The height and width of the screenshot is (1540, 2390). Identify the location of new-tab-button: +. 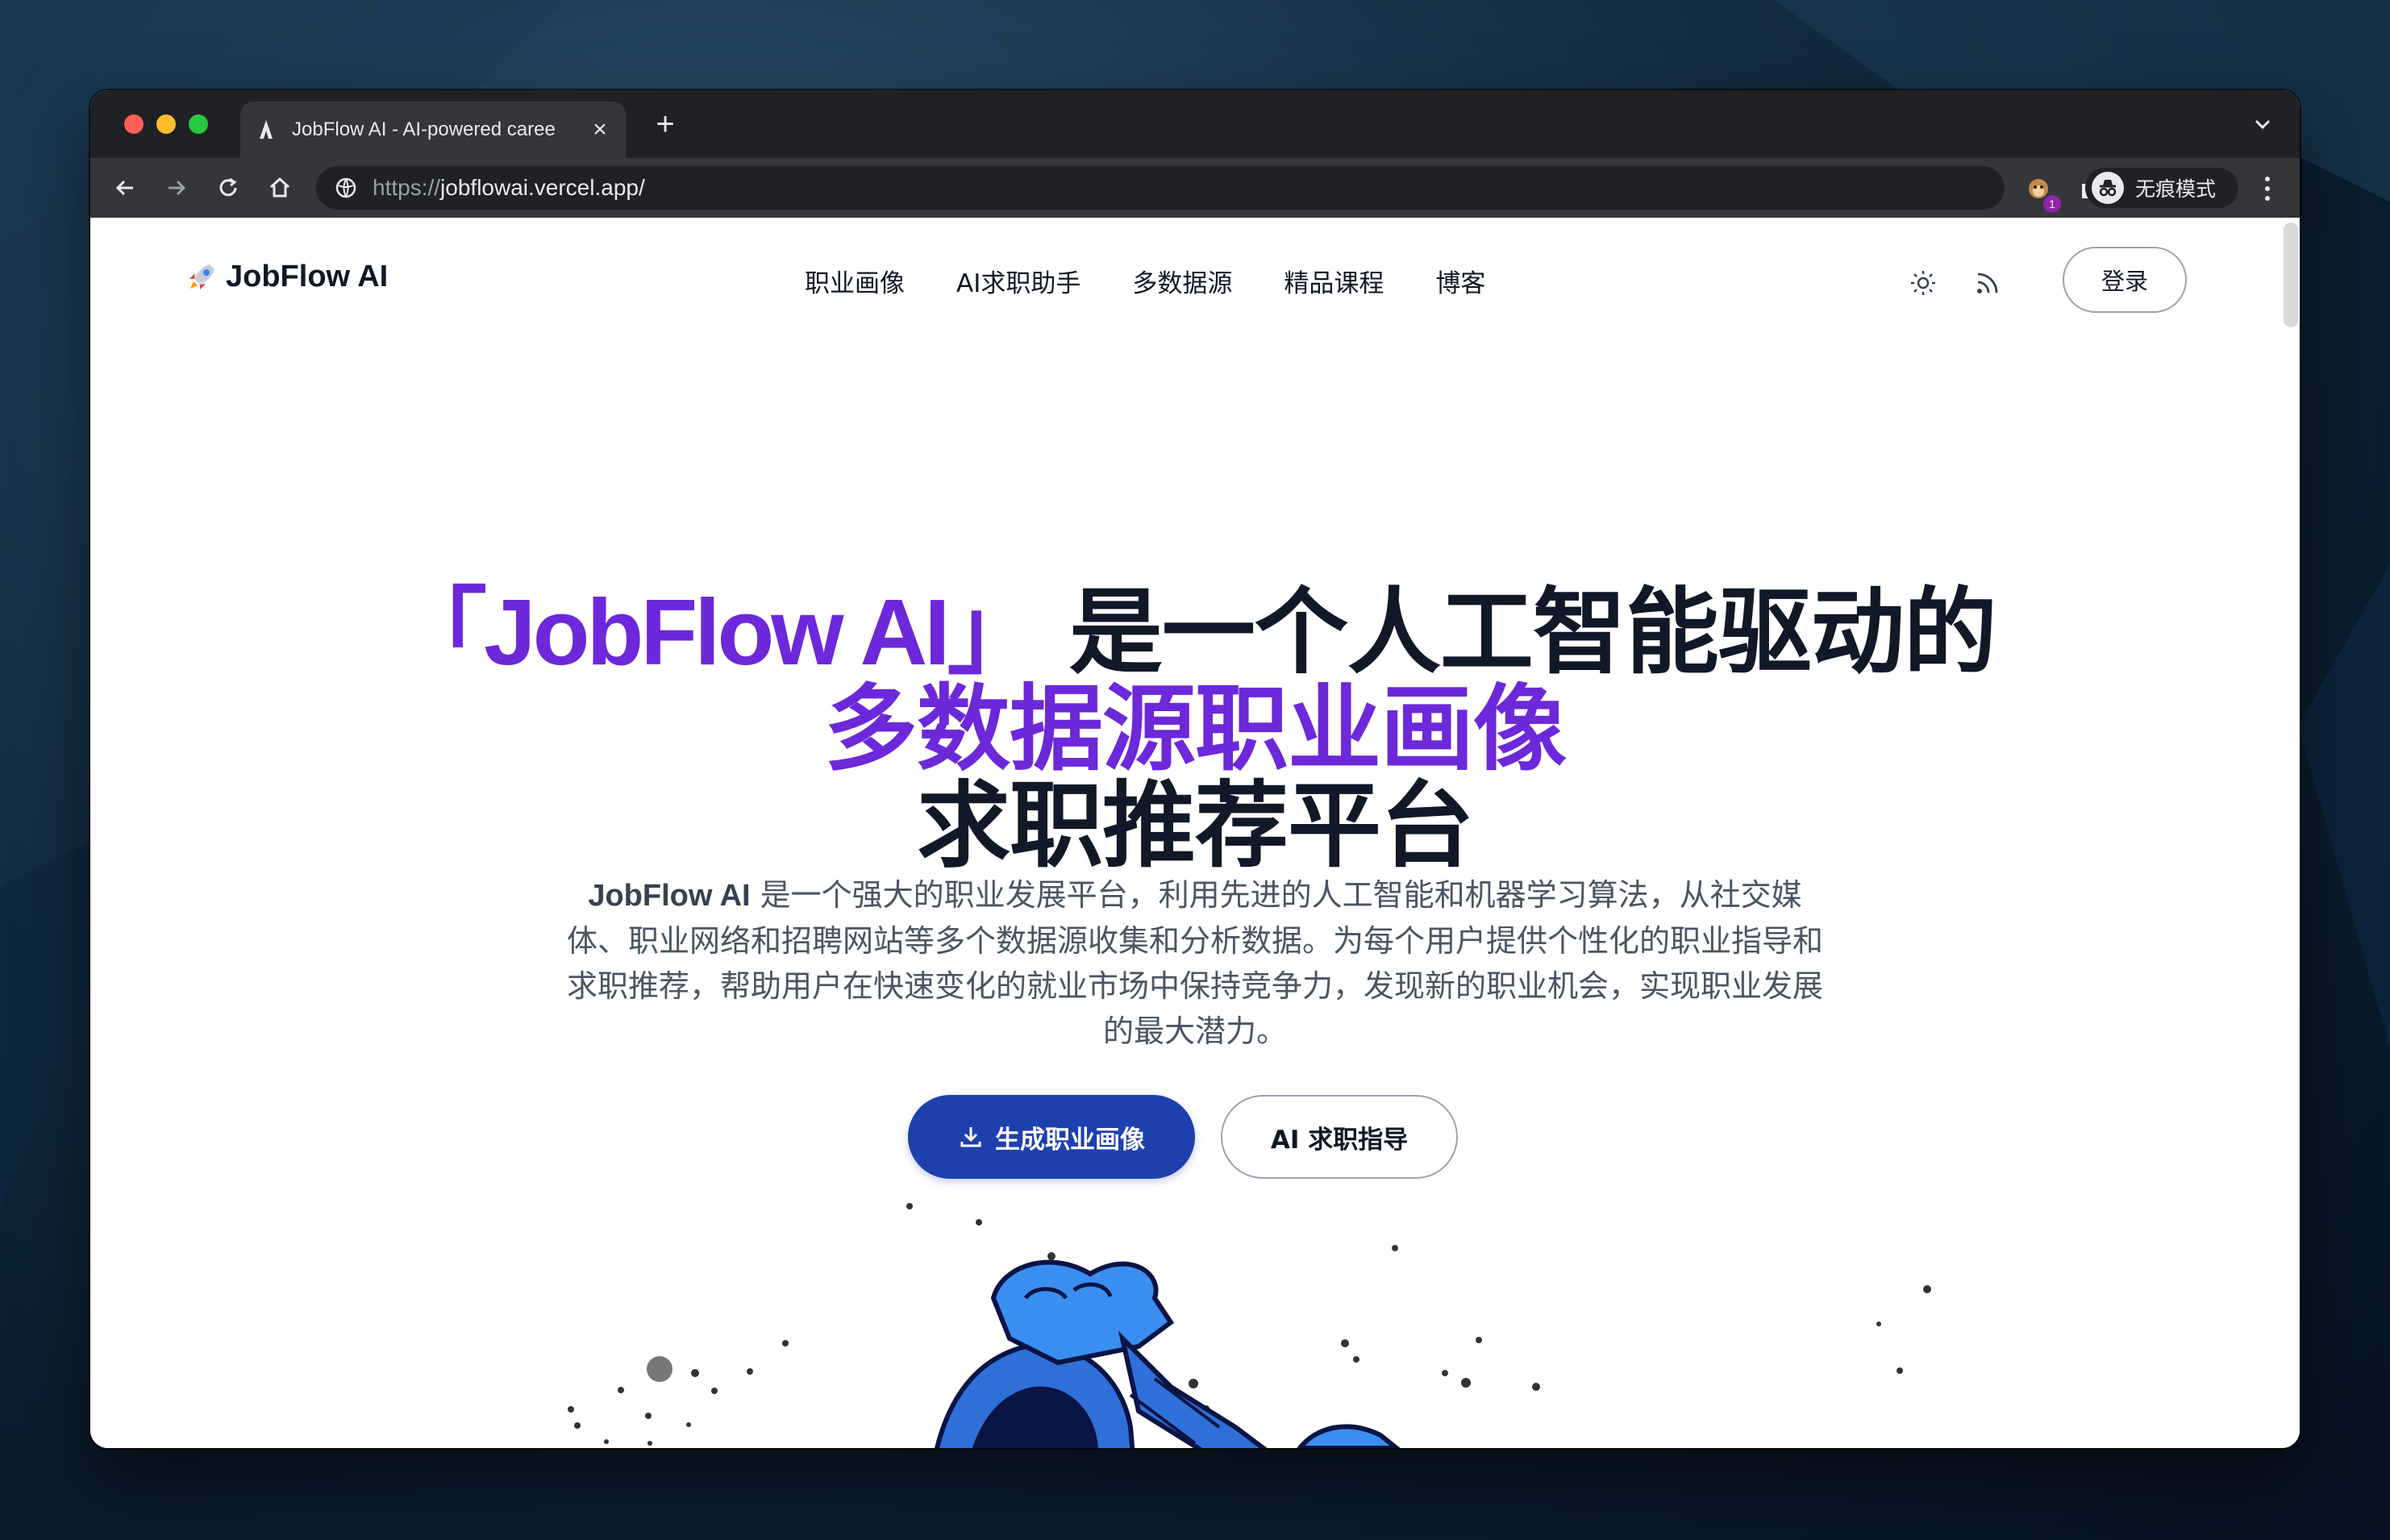
(665, 125).